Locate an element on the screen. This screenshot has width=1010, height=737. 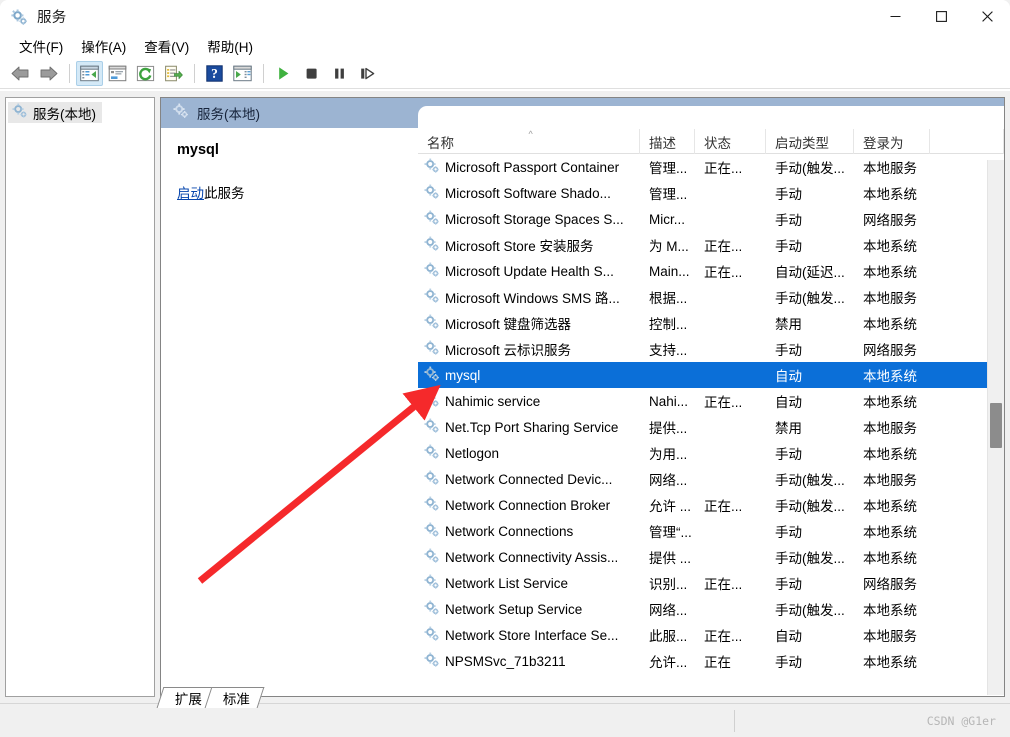
menu-file: 文件(F) is located at coordinates (41, 46).